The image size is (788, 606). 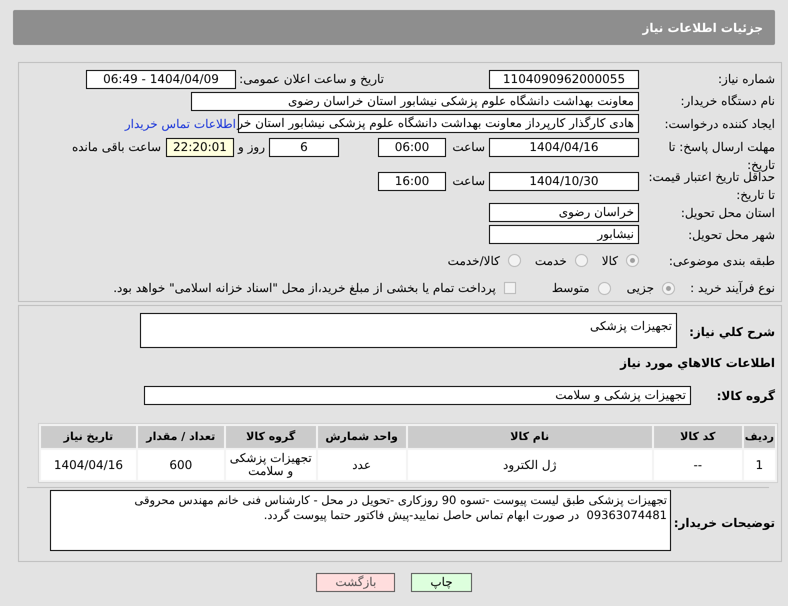 I want to click on radio-label: خدمت, so click(x=550, y=261).